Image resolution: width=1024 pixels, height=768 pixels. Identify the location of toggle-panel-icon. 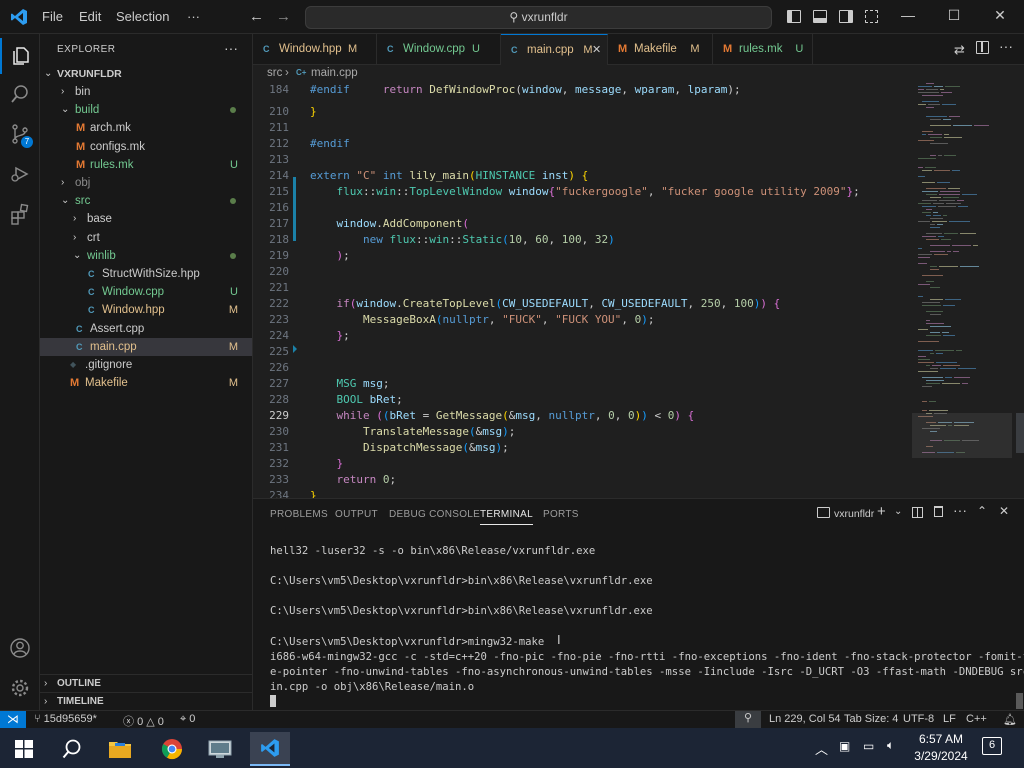
(820, 16).